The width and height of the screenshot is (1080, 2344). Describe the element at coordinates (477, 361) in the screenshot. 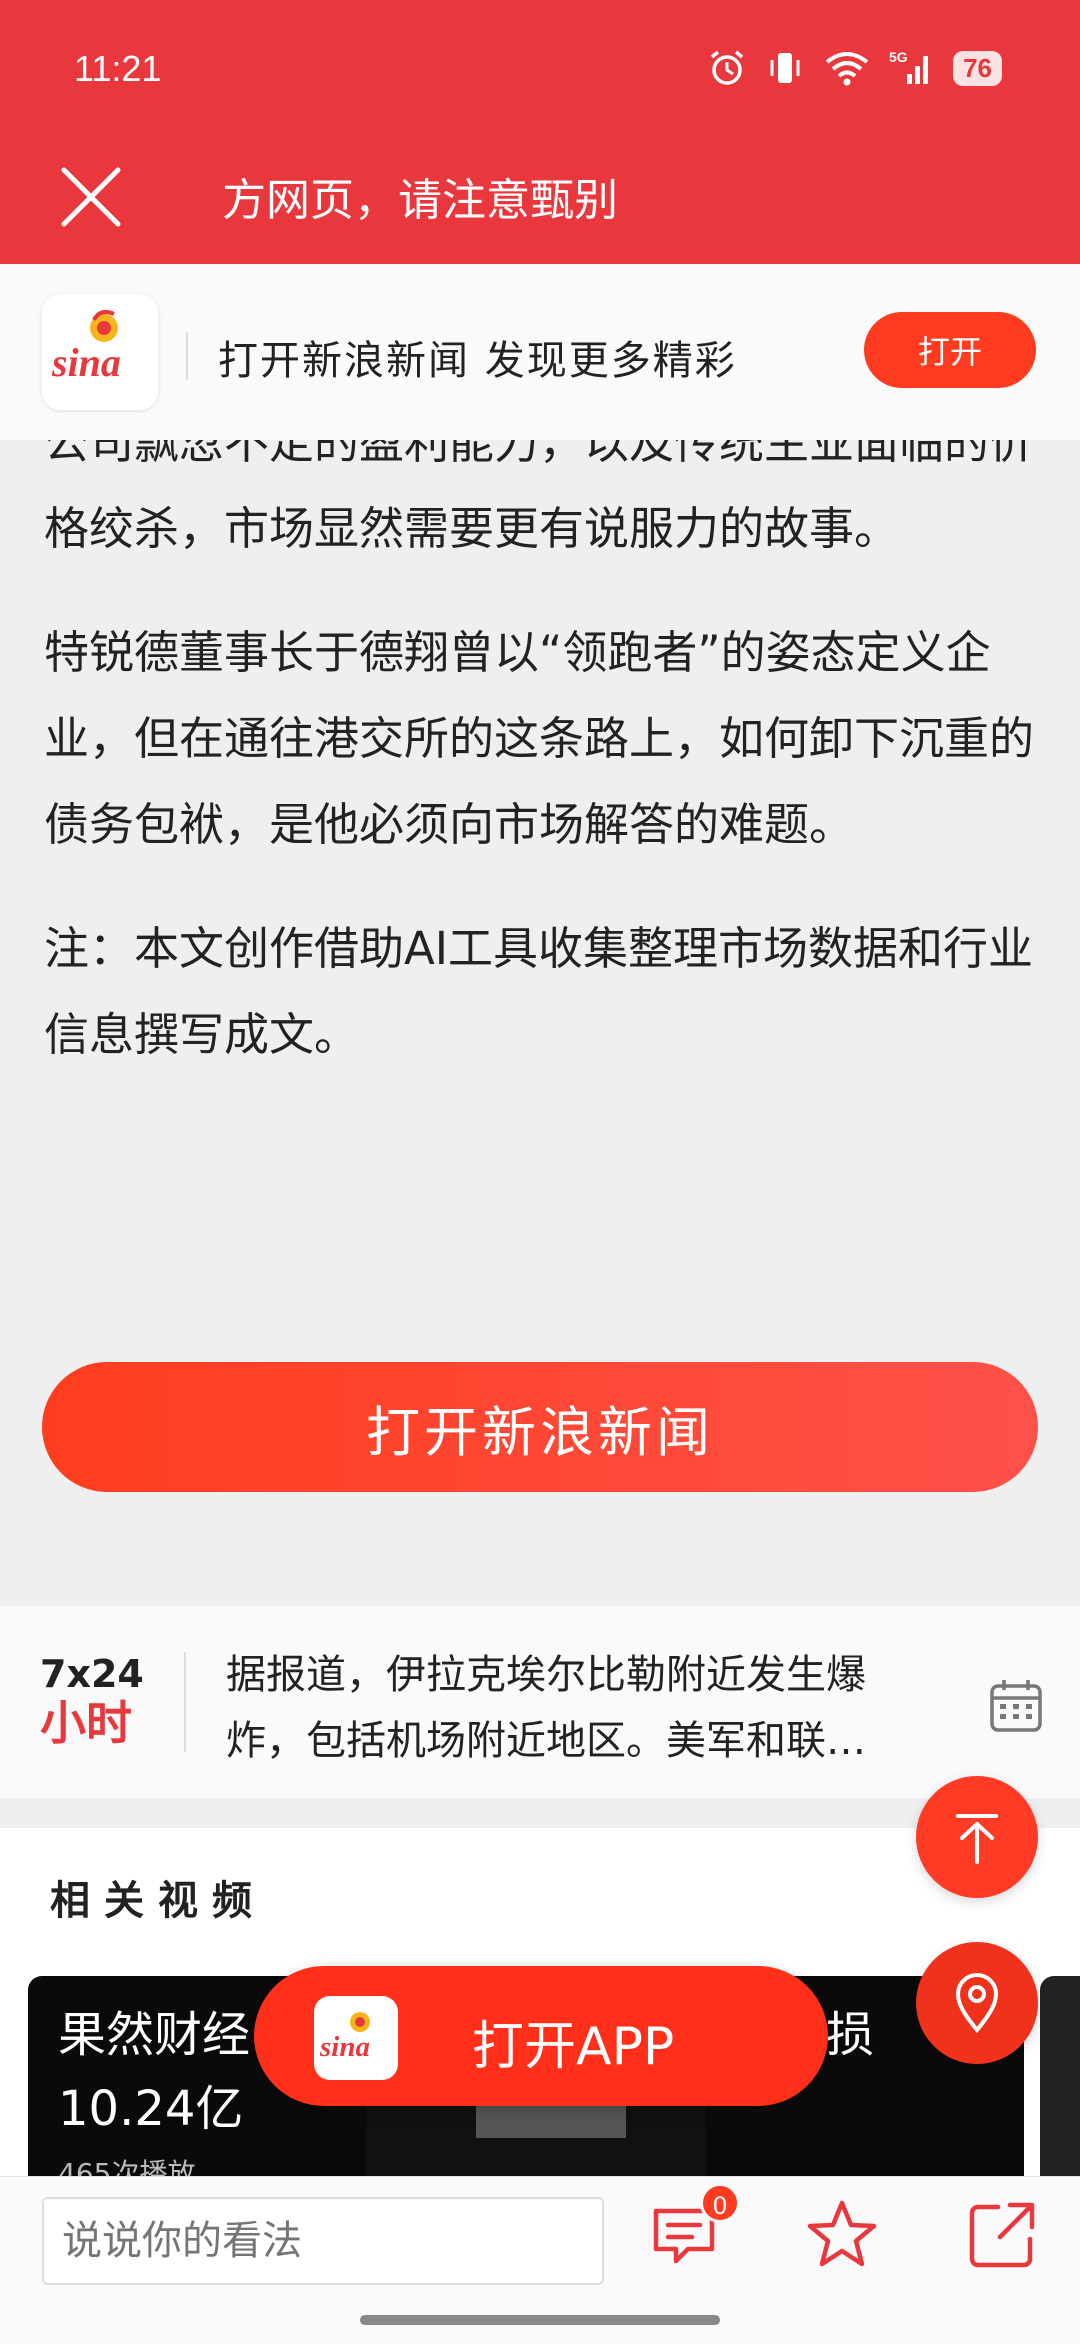

I see `banner-text: 打开新浪新闻 发现更多精彩` at that location.